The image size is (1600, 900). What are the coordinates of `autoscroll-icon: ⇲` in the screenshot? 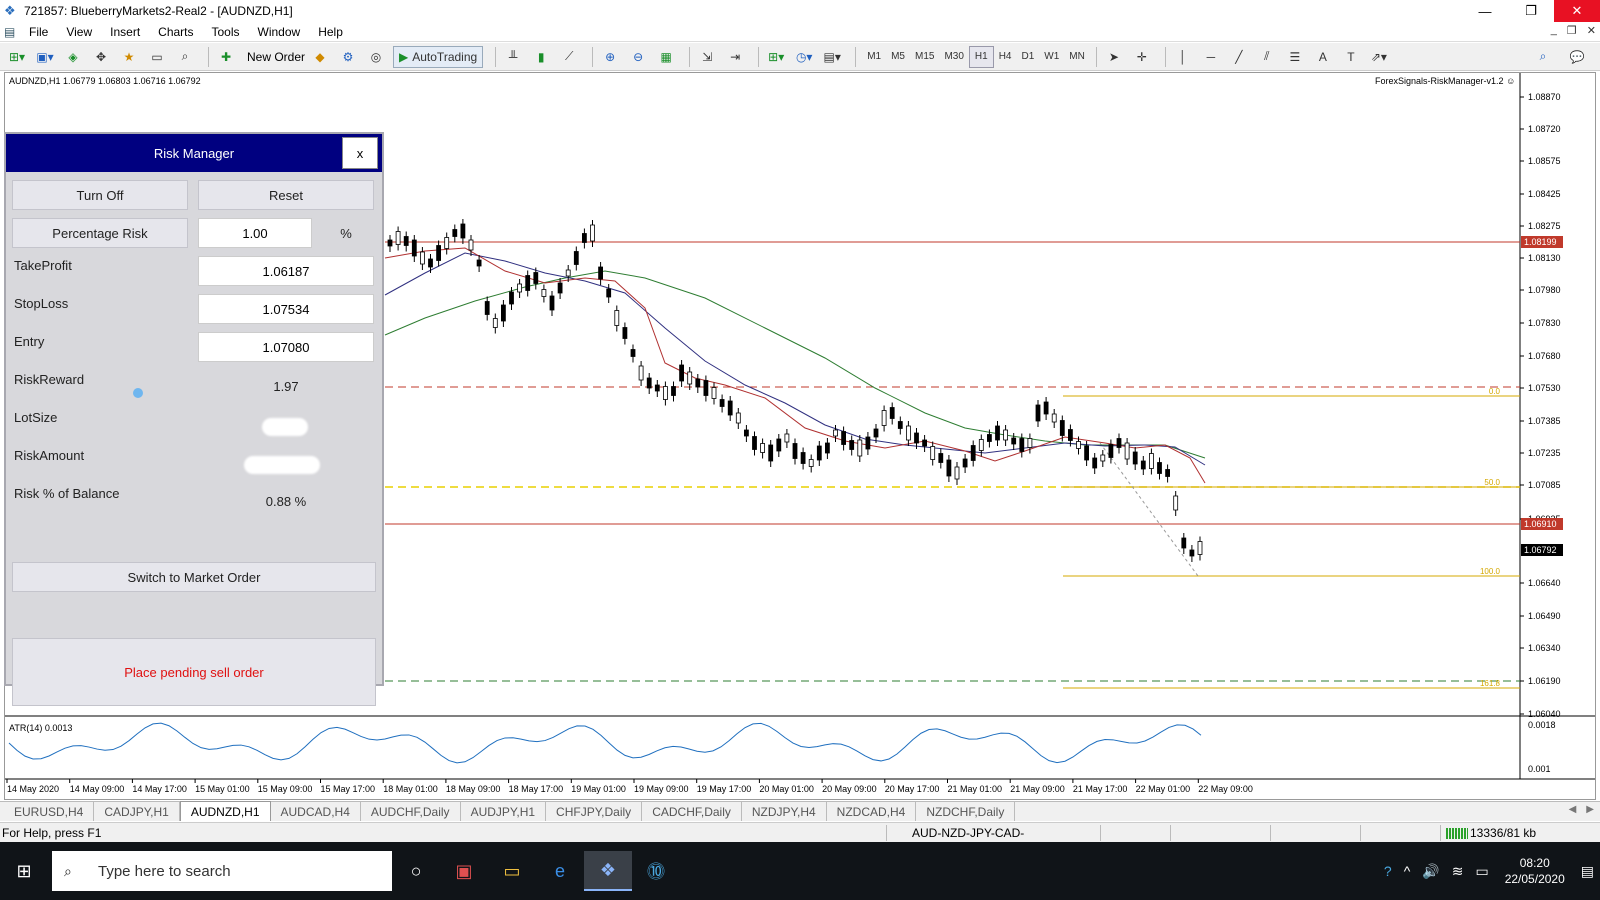 It's located at (707, 57).